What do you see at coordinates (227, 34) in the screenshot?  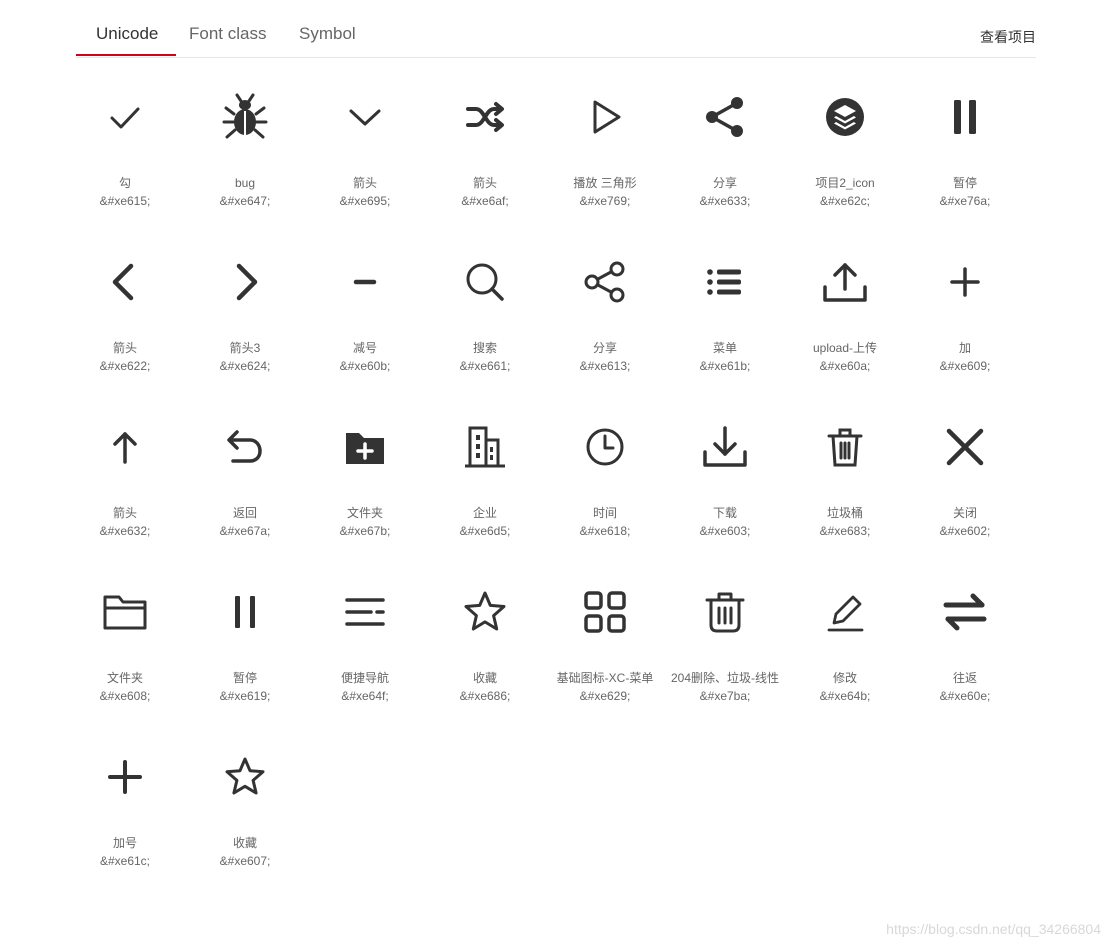 I see `tab-font-class: Font class` at bounding box center [227, 34].